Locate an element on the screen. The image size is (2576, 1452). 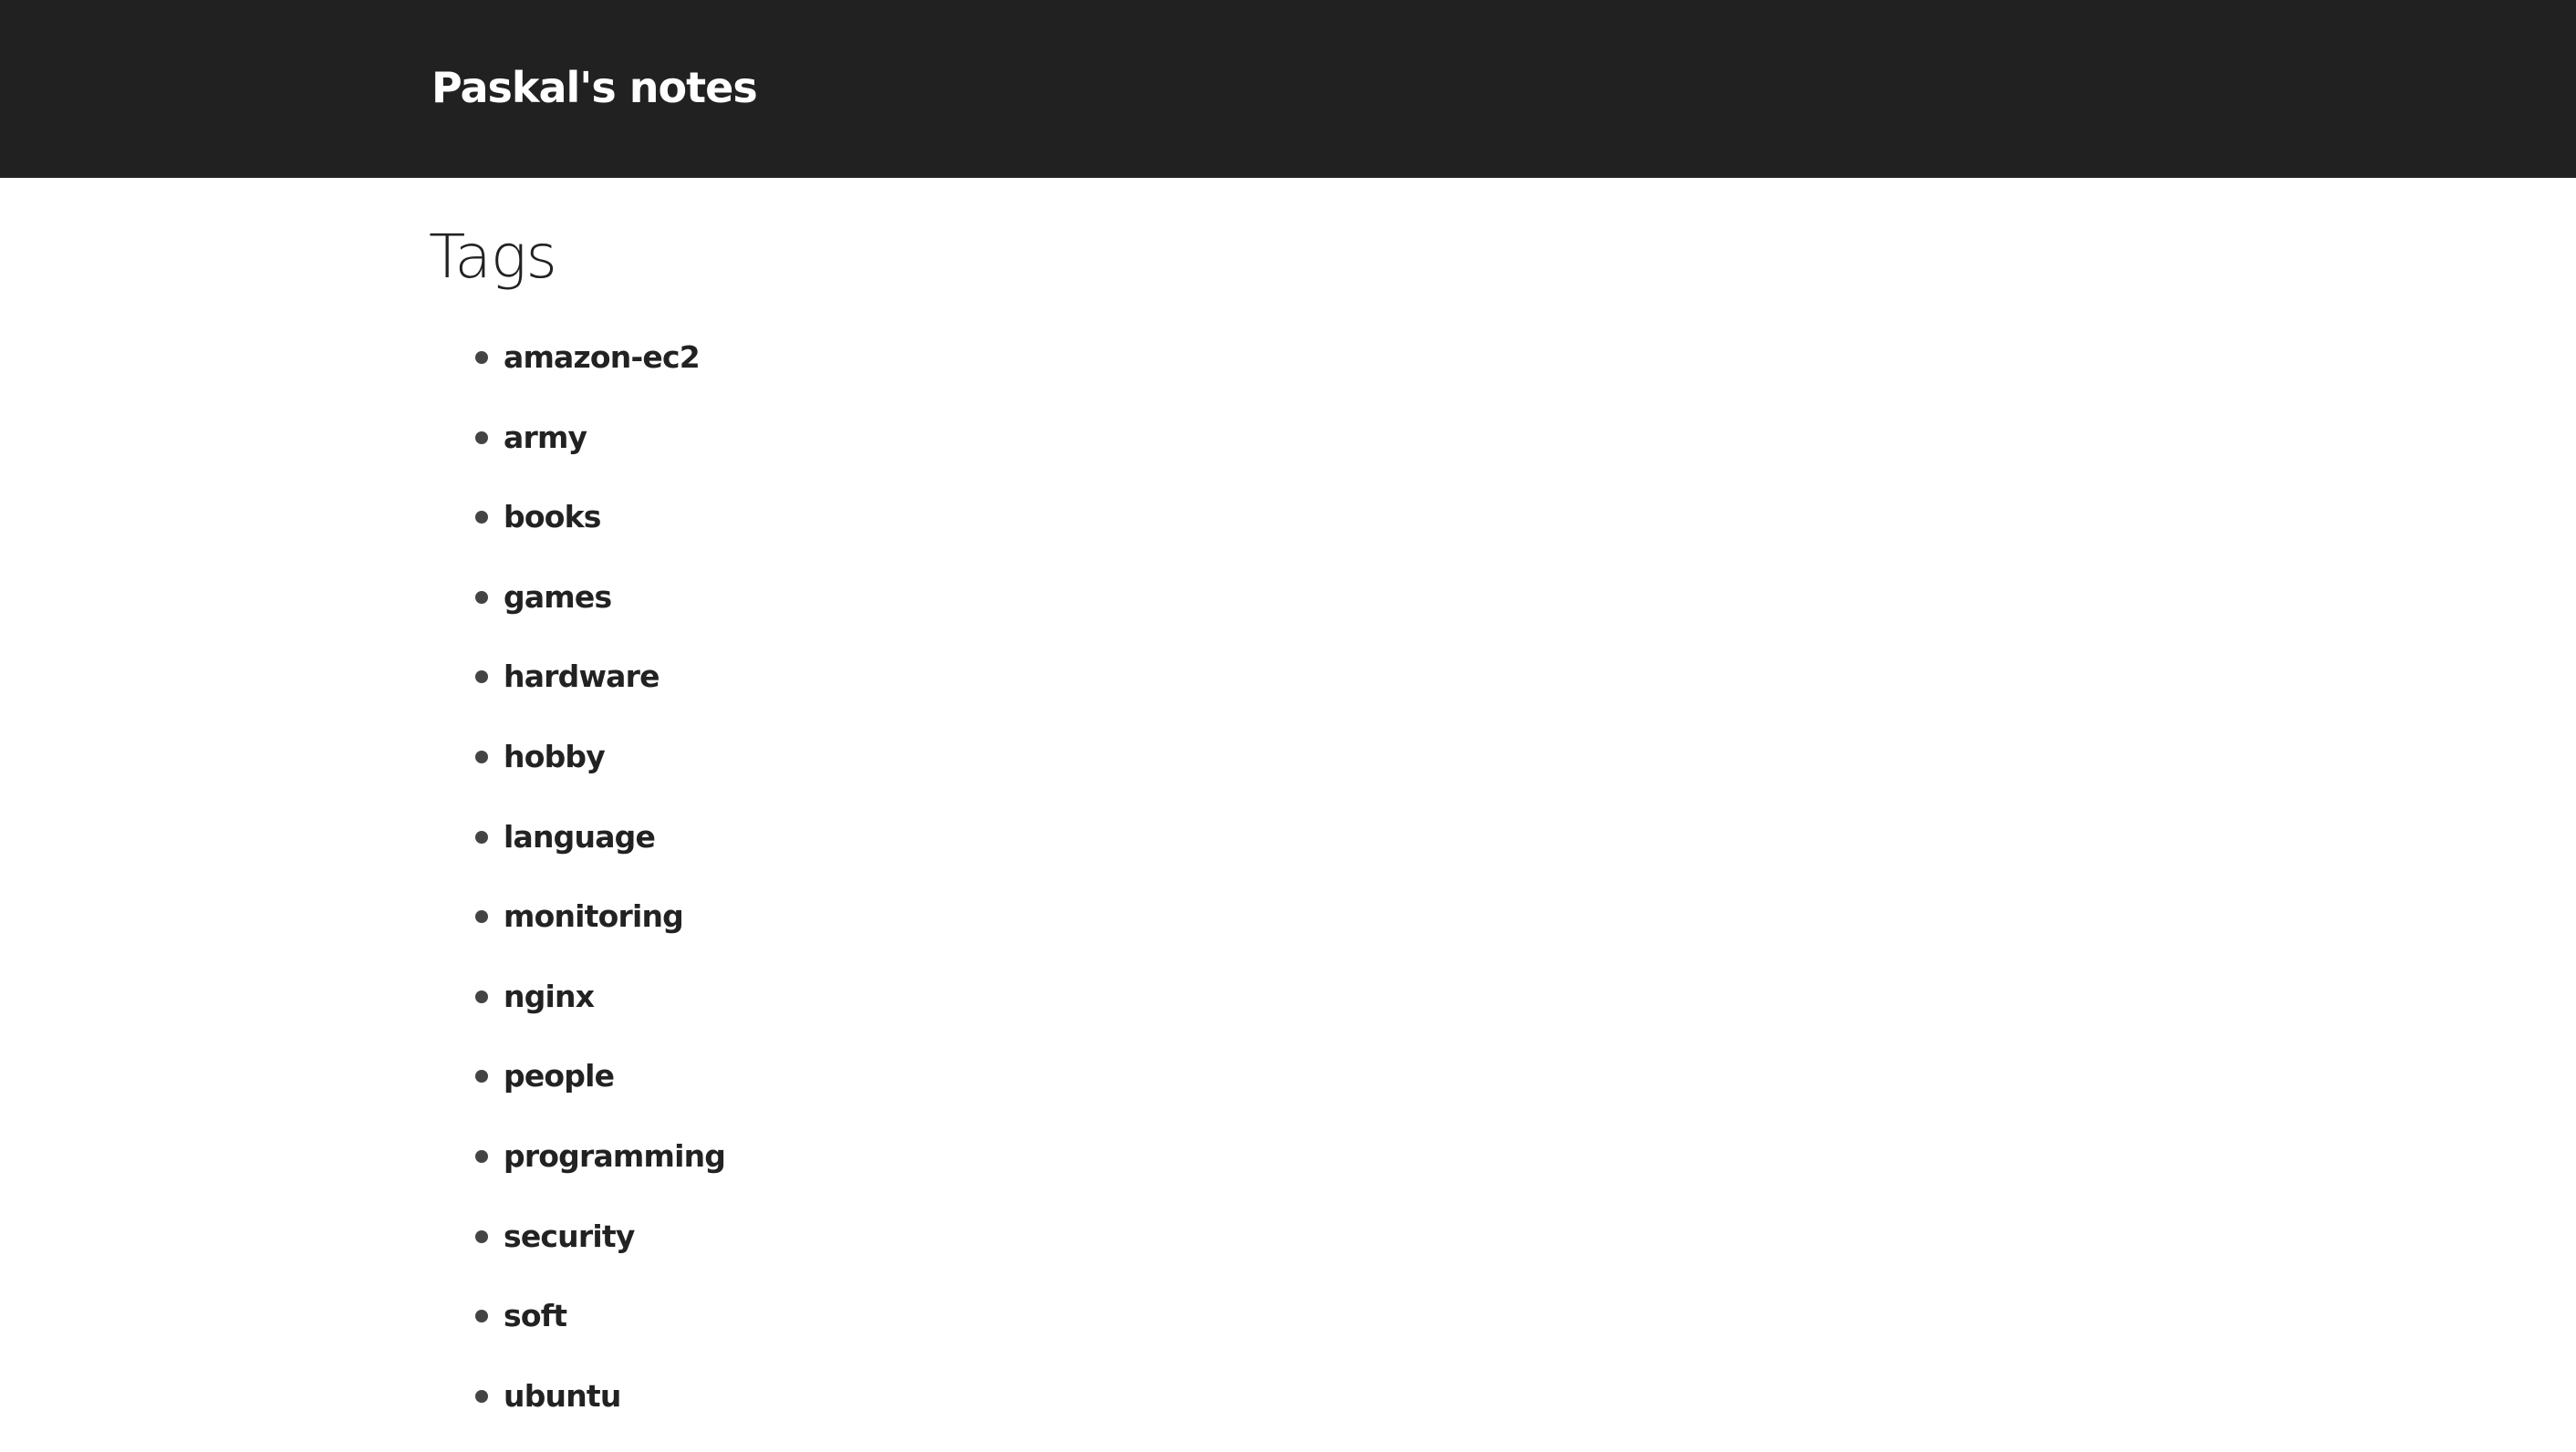
tag-item: nginx is located at coordinates (535, 997).